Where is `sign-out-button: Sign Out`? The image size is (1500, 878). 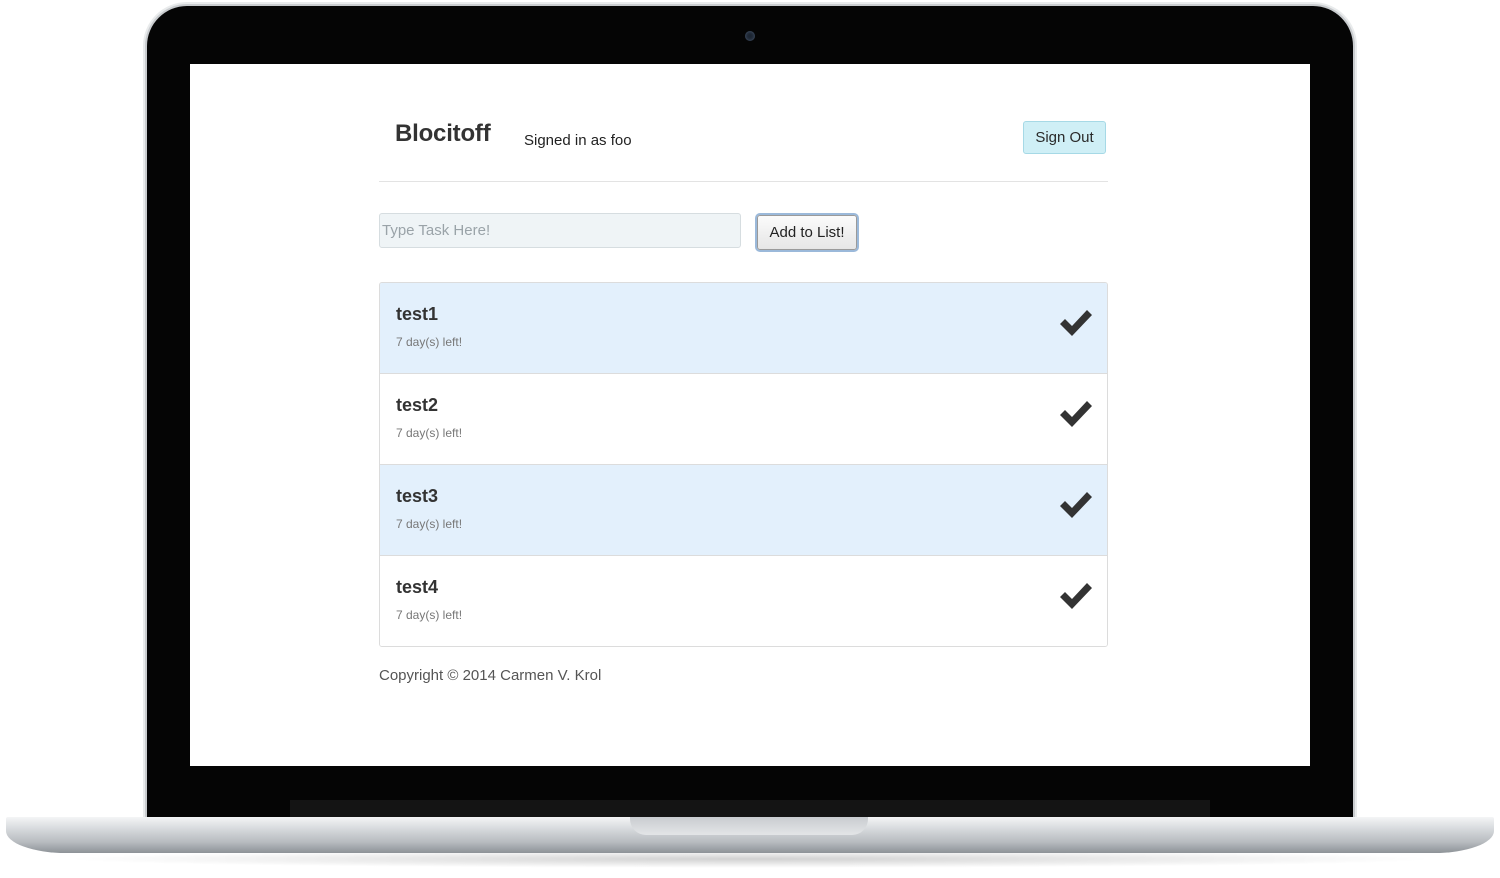
sign-out-button: Sign Out is located at coordinates (1064, 137).